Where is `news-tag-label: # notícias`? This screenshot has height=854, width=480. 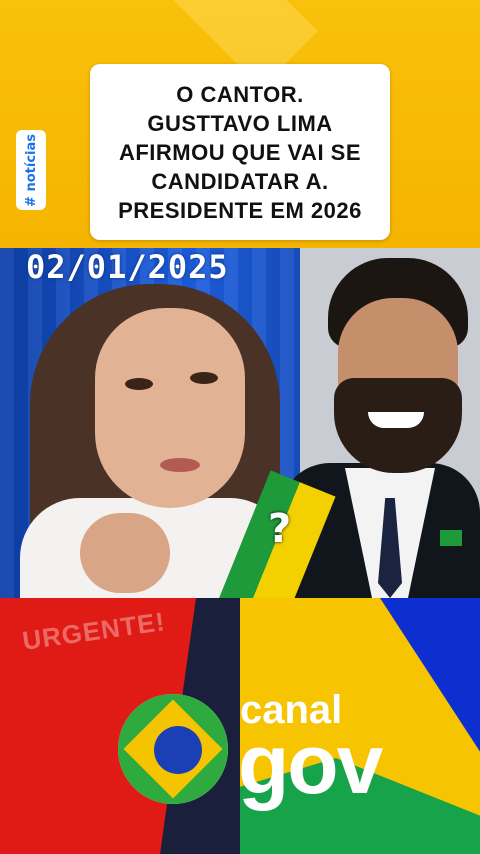
news-tag-label: # notícias is located at coordinates (31, 170).